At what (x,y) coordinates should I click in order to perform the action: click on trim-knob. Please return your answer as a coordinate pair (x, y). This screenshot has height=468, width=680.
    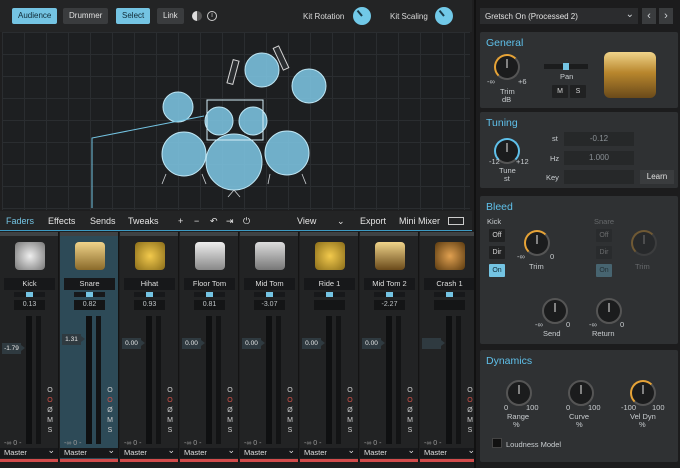
    Looking at the image, I should click on (507, 67).